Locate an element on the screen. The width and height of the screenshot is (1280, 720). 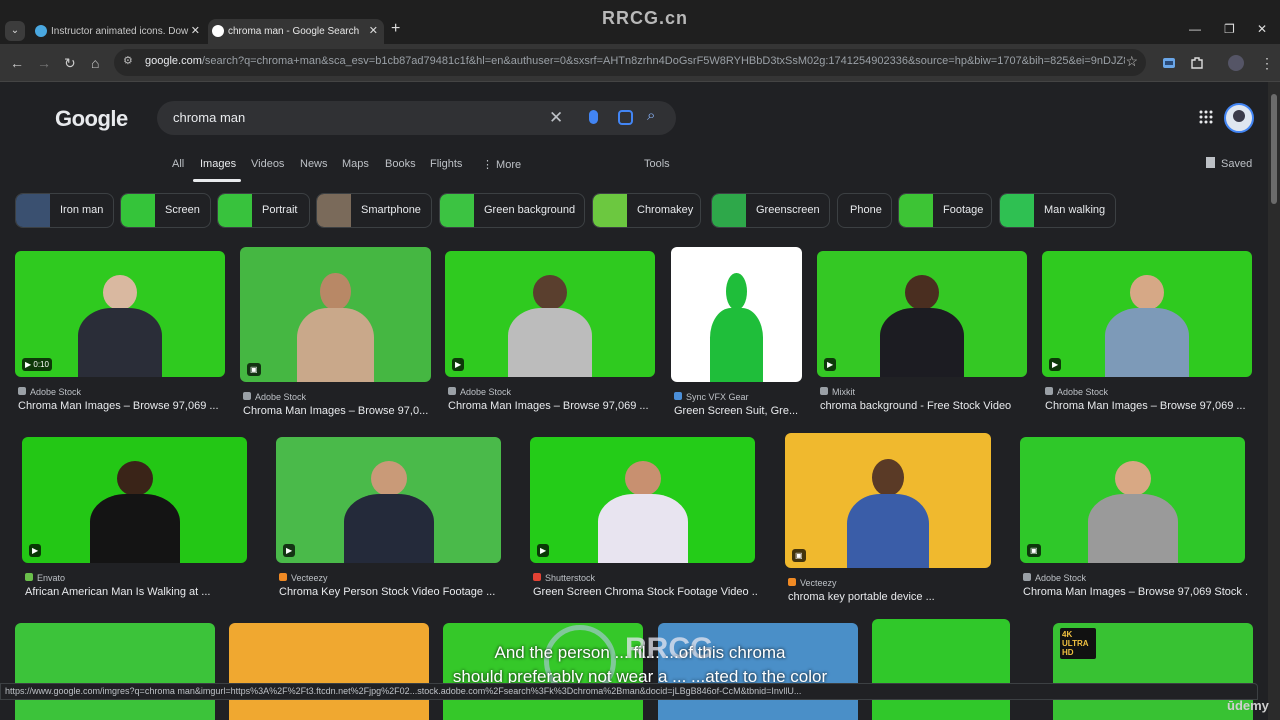
result-title: chroma background - Free Stock Video is located at coordinates (925, 406).